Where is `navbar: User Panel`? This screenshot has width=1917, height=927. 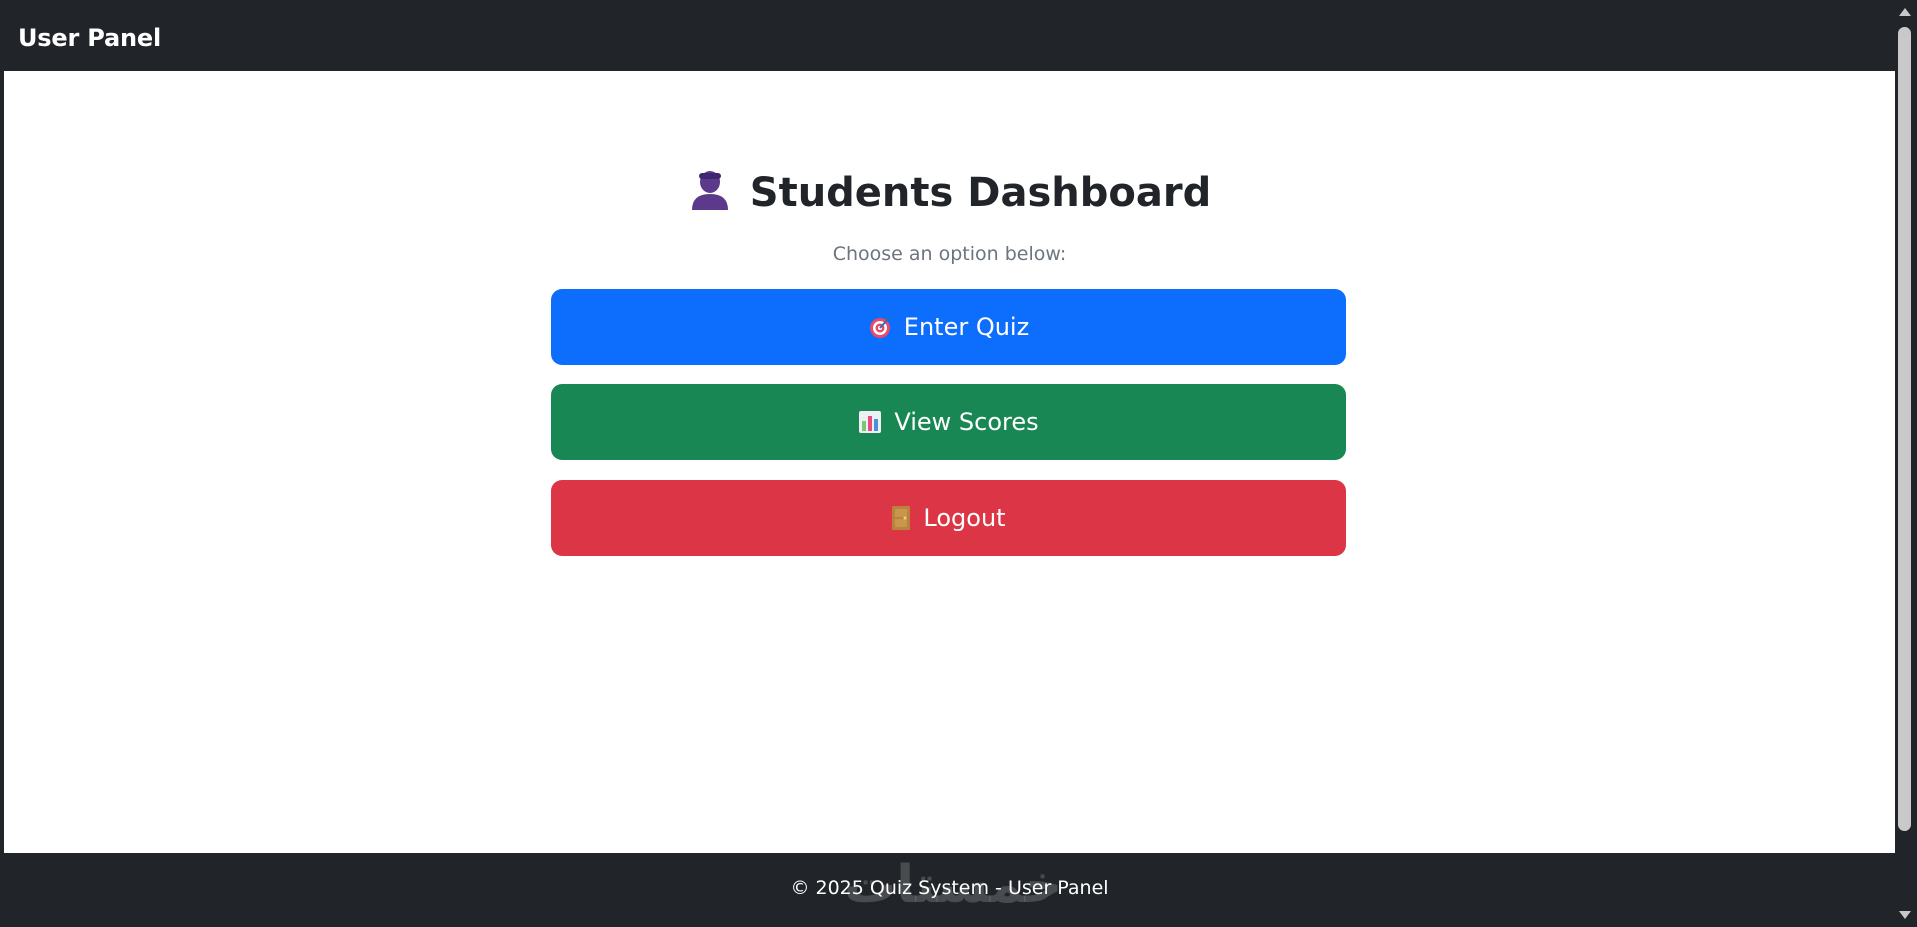
navbar: User Panel is located at coordinates (949, 37).